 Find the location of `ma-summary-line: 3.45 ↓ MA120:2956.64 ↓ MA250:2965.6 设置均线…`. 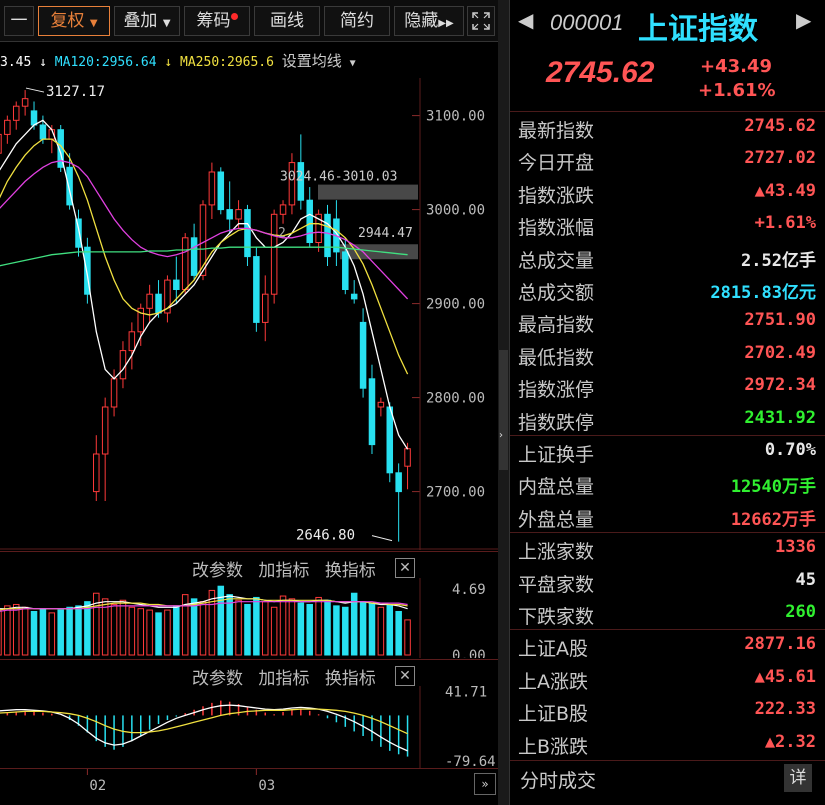

ma-summary-line: 3.45 ↓ MA120:2956.64 ↓ MA250:2965.6 设置均线… is located at coordinates (178, 61).